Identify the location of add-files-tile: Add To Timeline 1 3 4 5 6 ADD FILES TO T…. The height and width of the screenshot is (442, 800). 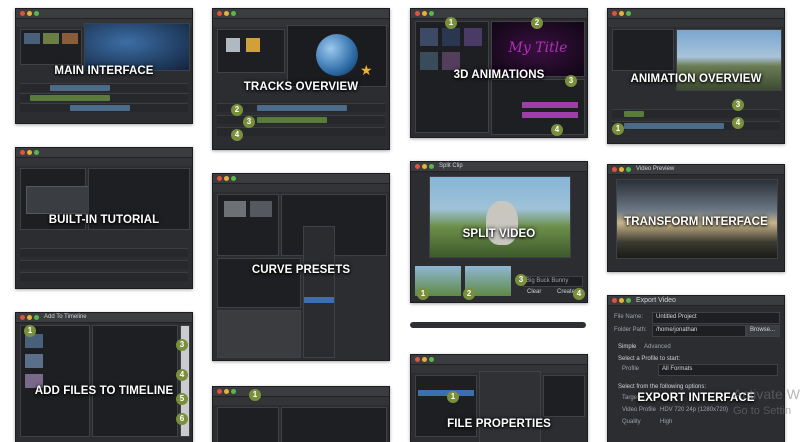
(104, 377).